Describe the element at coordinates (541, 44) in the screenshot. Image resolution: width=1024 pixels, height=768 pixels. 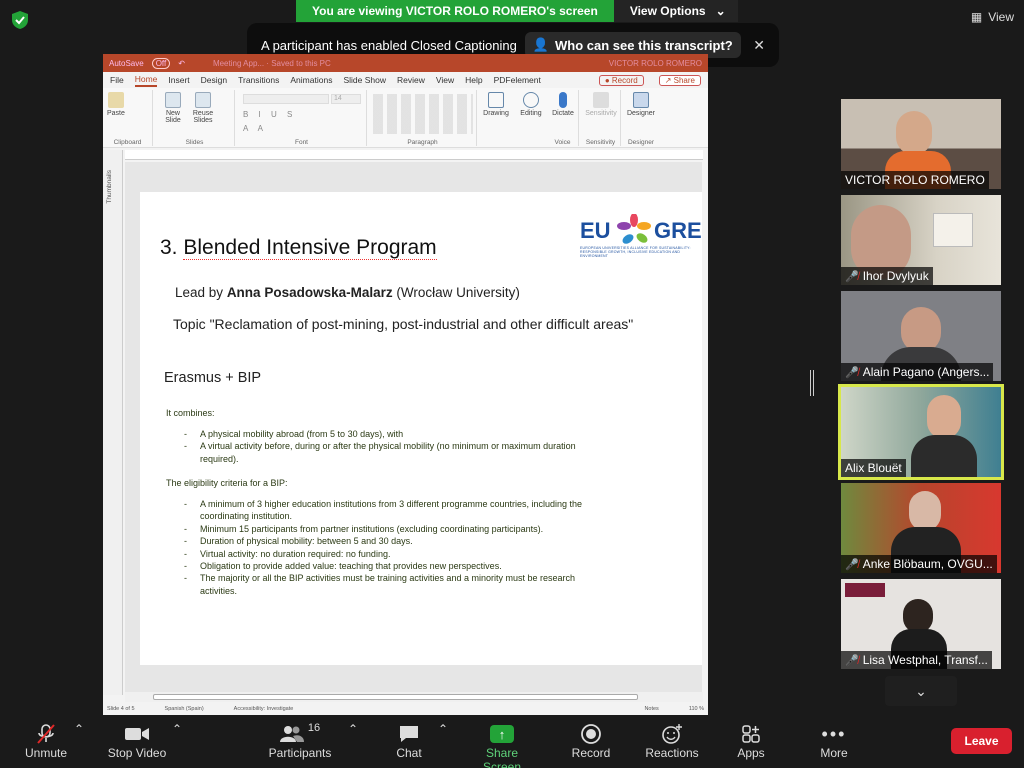
I see `person-icon: 👤` at that location.